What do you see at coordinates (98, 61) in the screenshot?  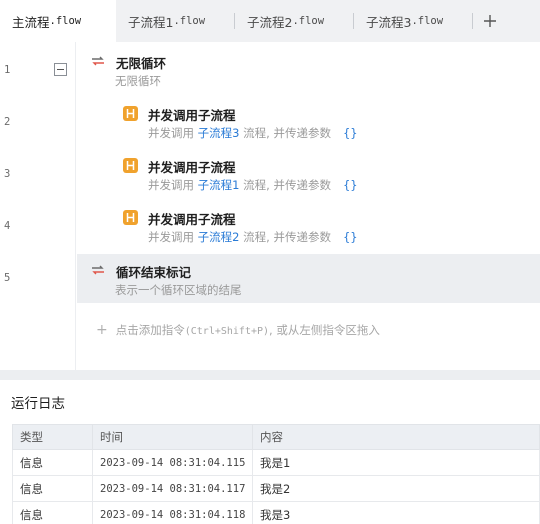 I see `loop-icon` at bounding box center [98, 61].